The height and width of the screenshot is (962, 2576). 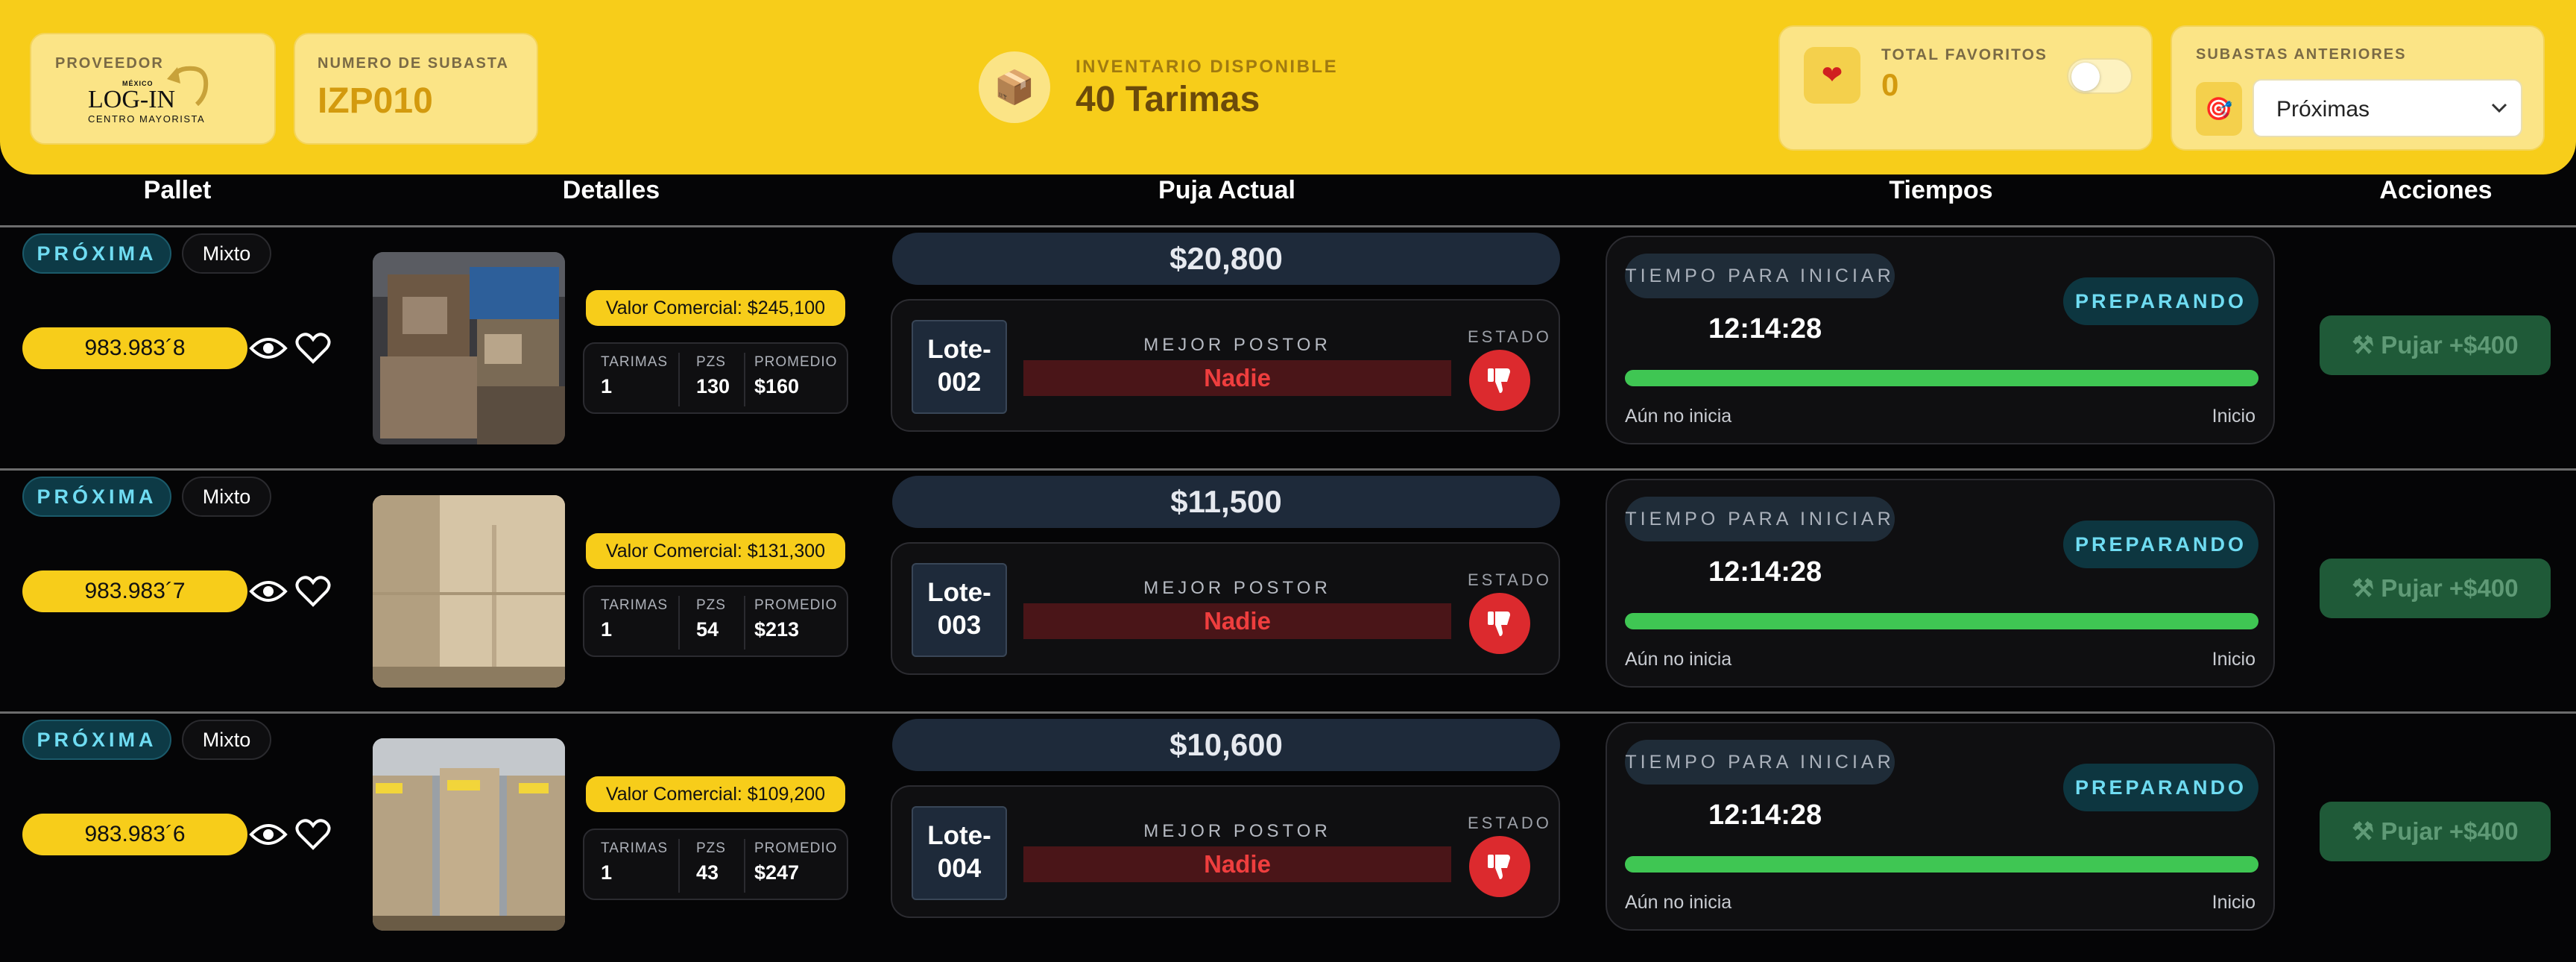 I want to click on bid-panel: Lote- 004 MEJOR POSTOR Nadie ESTADO, so click(x=1225, y=851).